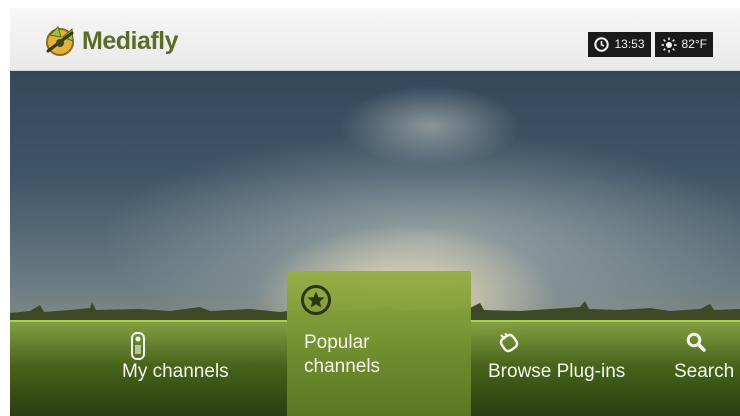 The image size is (740, 416). I want to click on clock-badge: 13:53, so click(619, 44).